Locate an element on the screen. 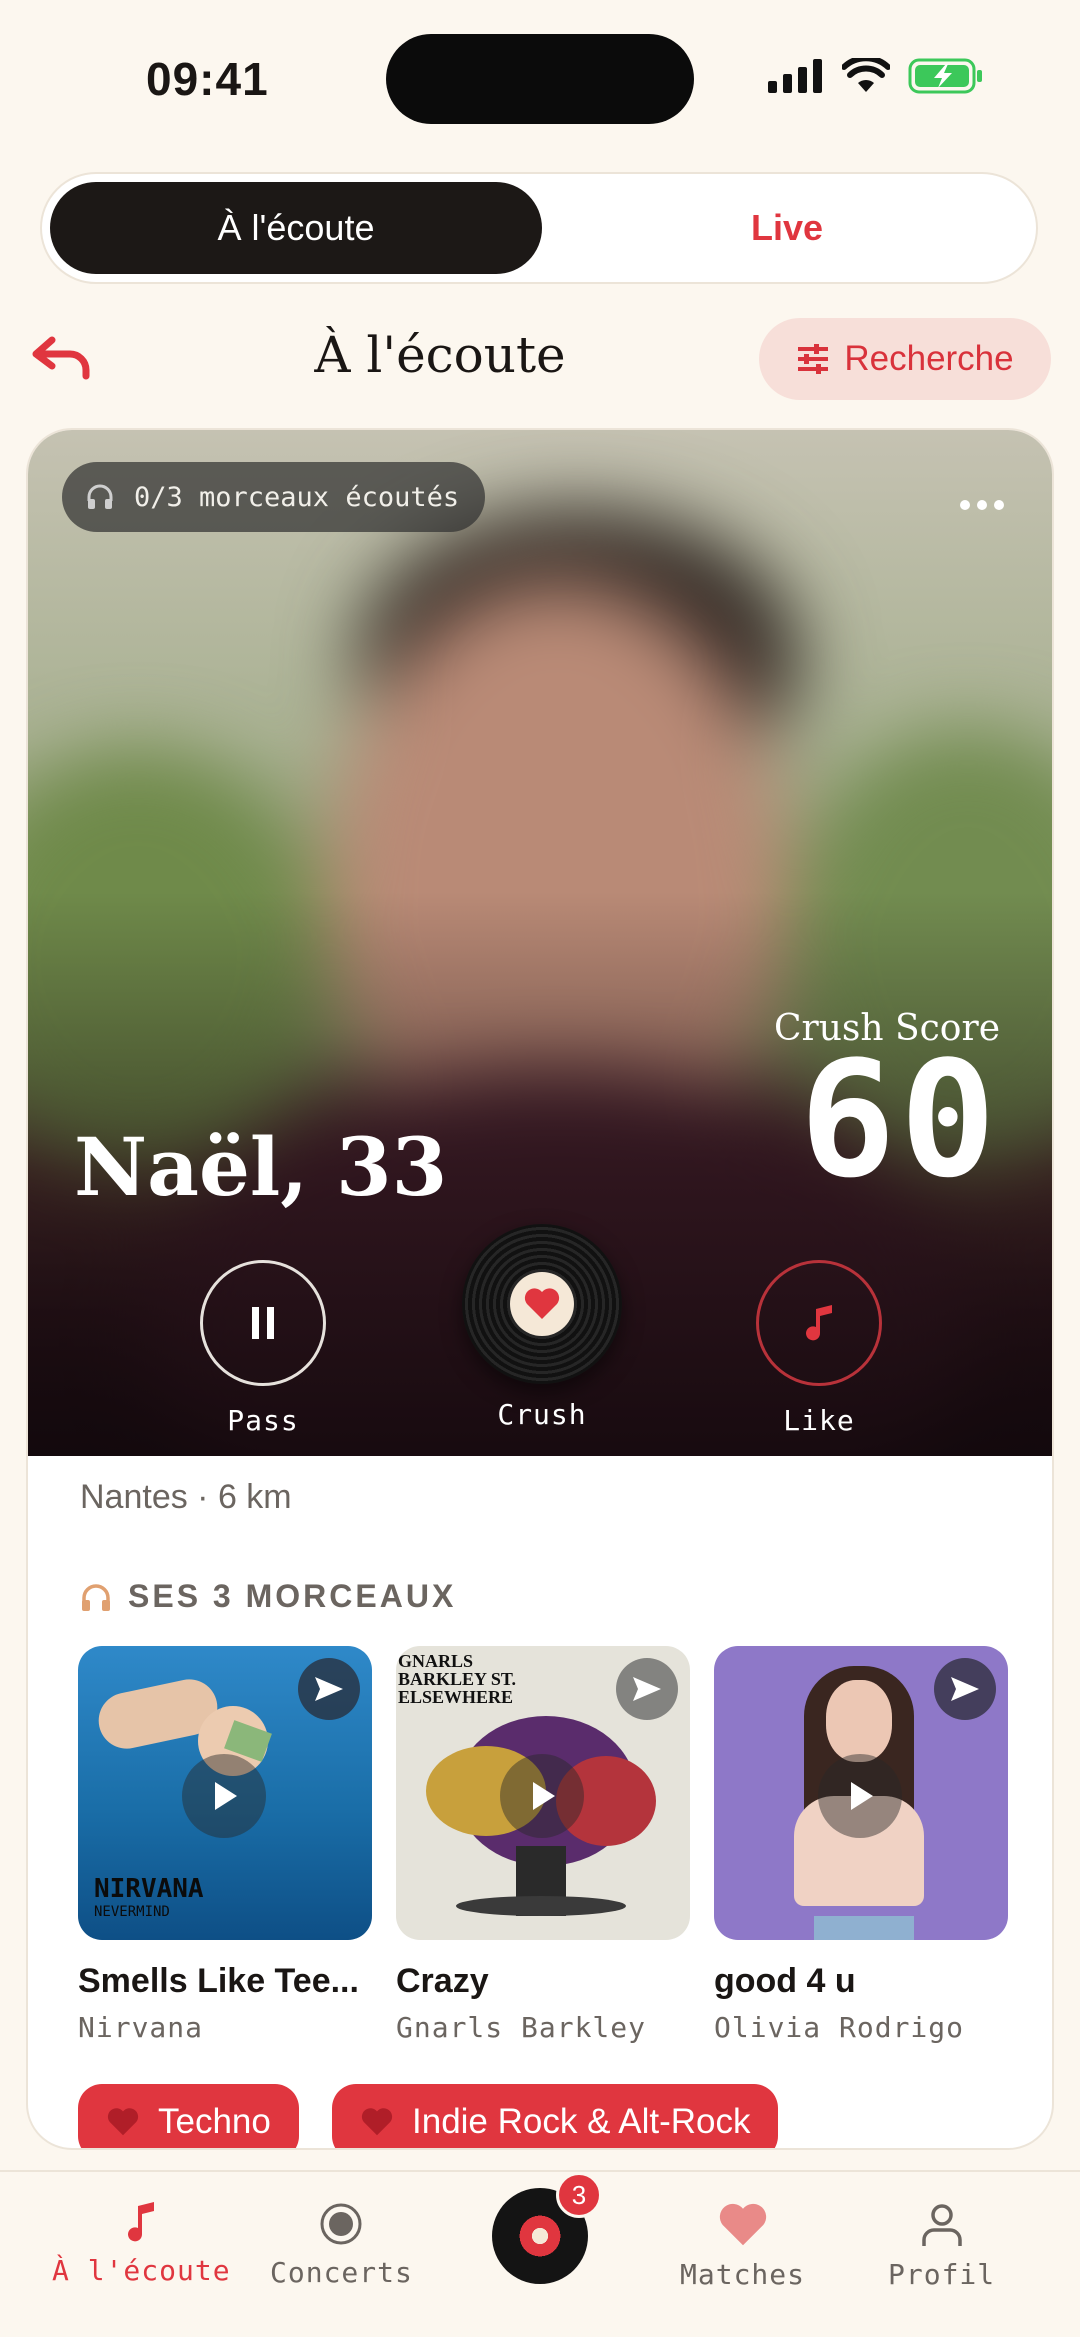 The image size is (1080, 2337). like-action: Like is located at coordinates (819, 1348).